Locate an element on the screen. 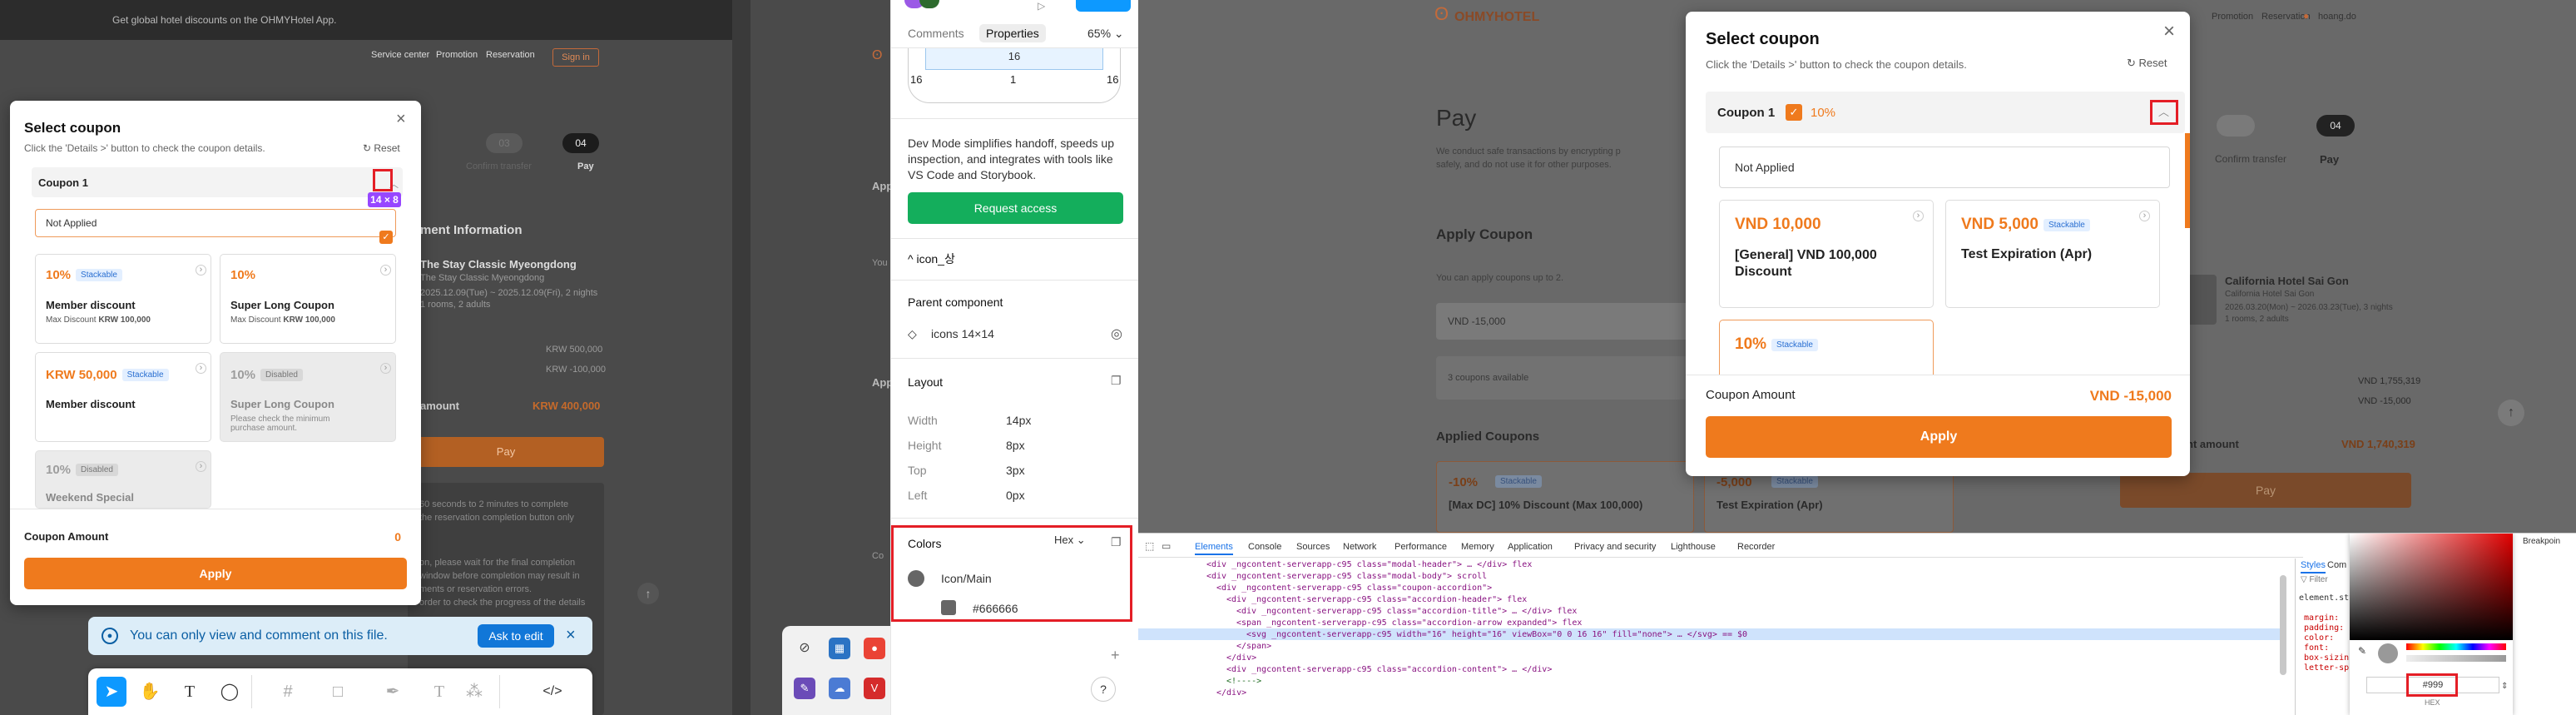  target-icon: ◎ is located at coordinates (1116, 333).